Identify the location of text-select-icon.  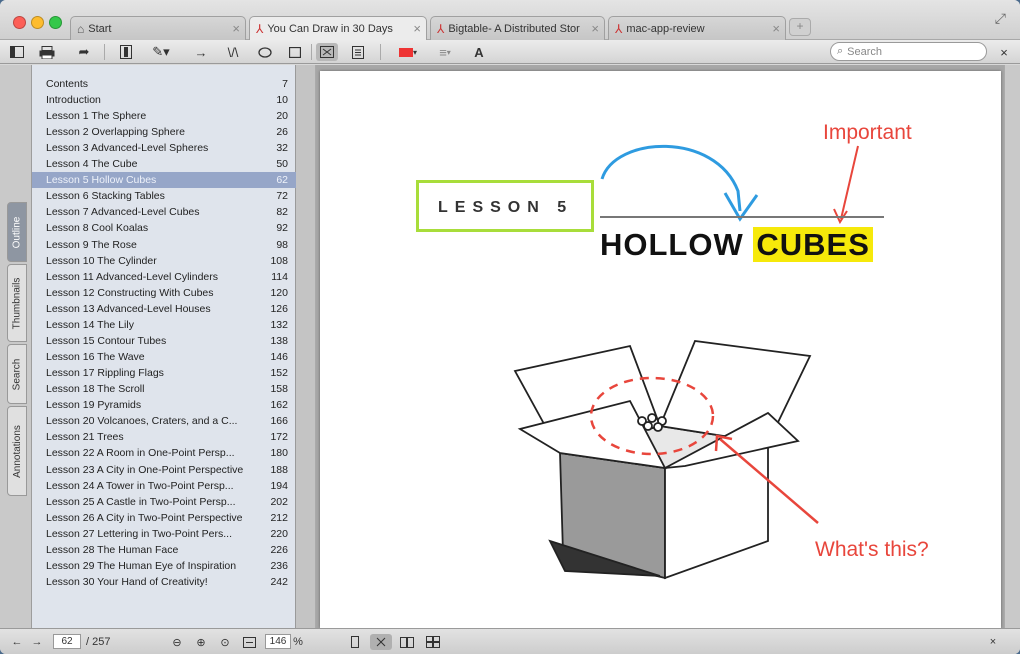
(126, 52).